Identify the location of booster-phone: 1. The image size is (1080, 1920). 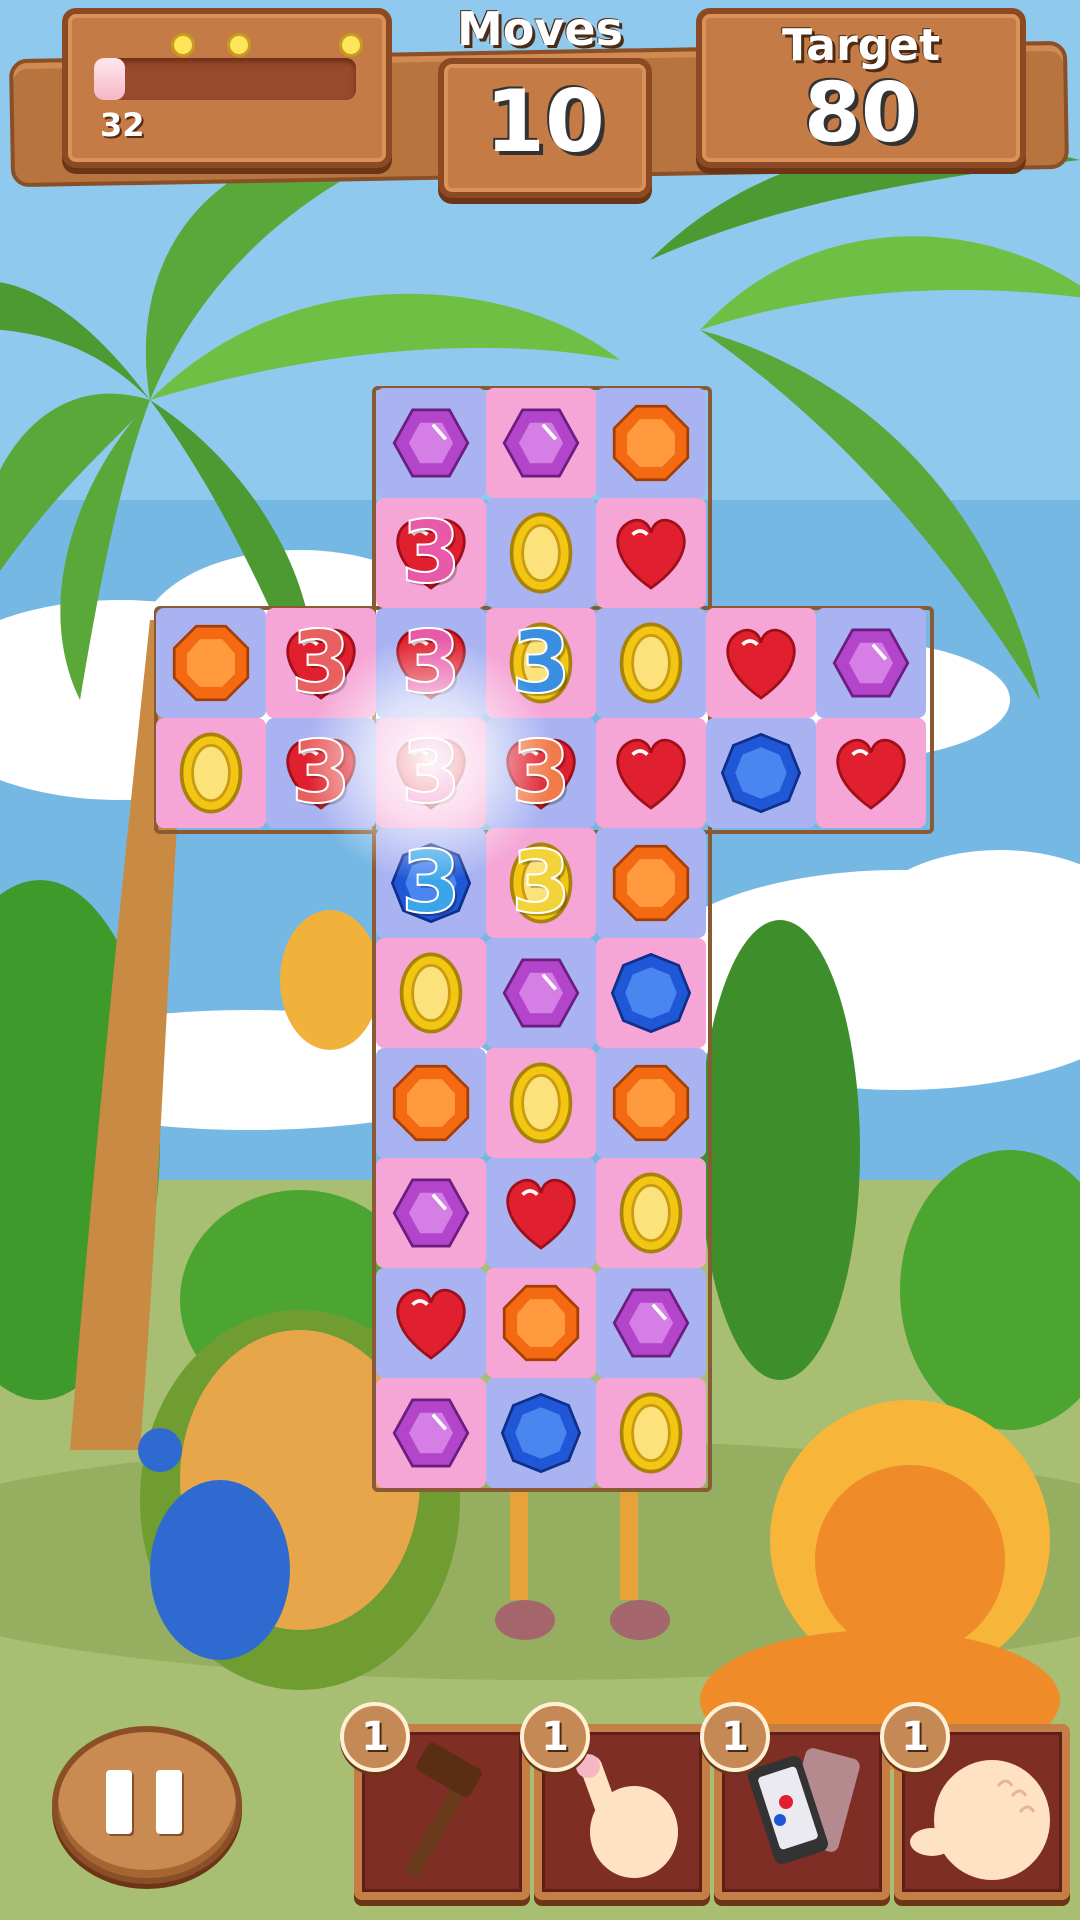
(795, 1801).